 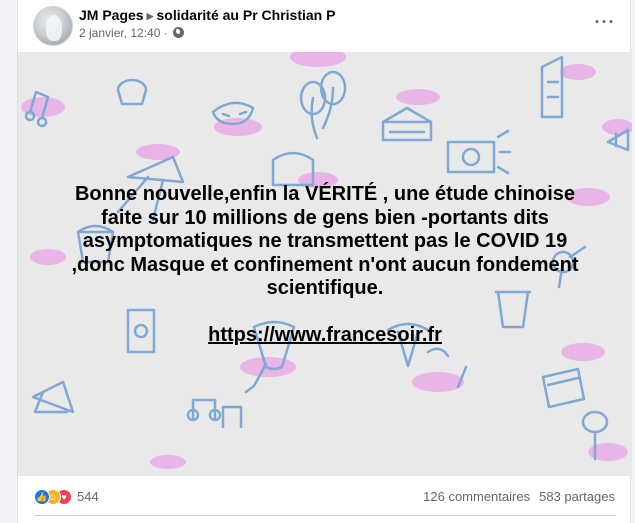 What do you see at coordinates (325, 335) in the screenshot?
I see `post-image-link: https://www.francesoir.fr` at bounding box center [325, 335].